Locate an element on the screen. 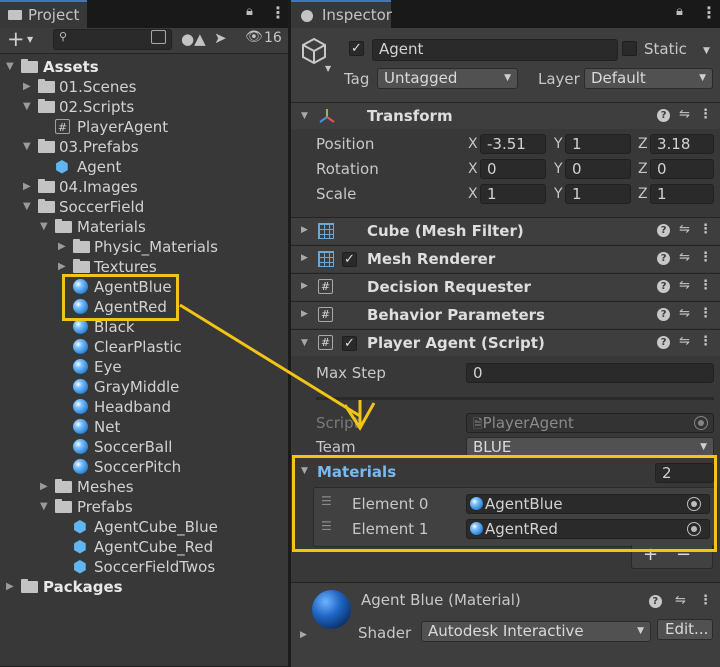  component-header-icons: ? ⇋ ⋮ is located at coordinates (680, 600).